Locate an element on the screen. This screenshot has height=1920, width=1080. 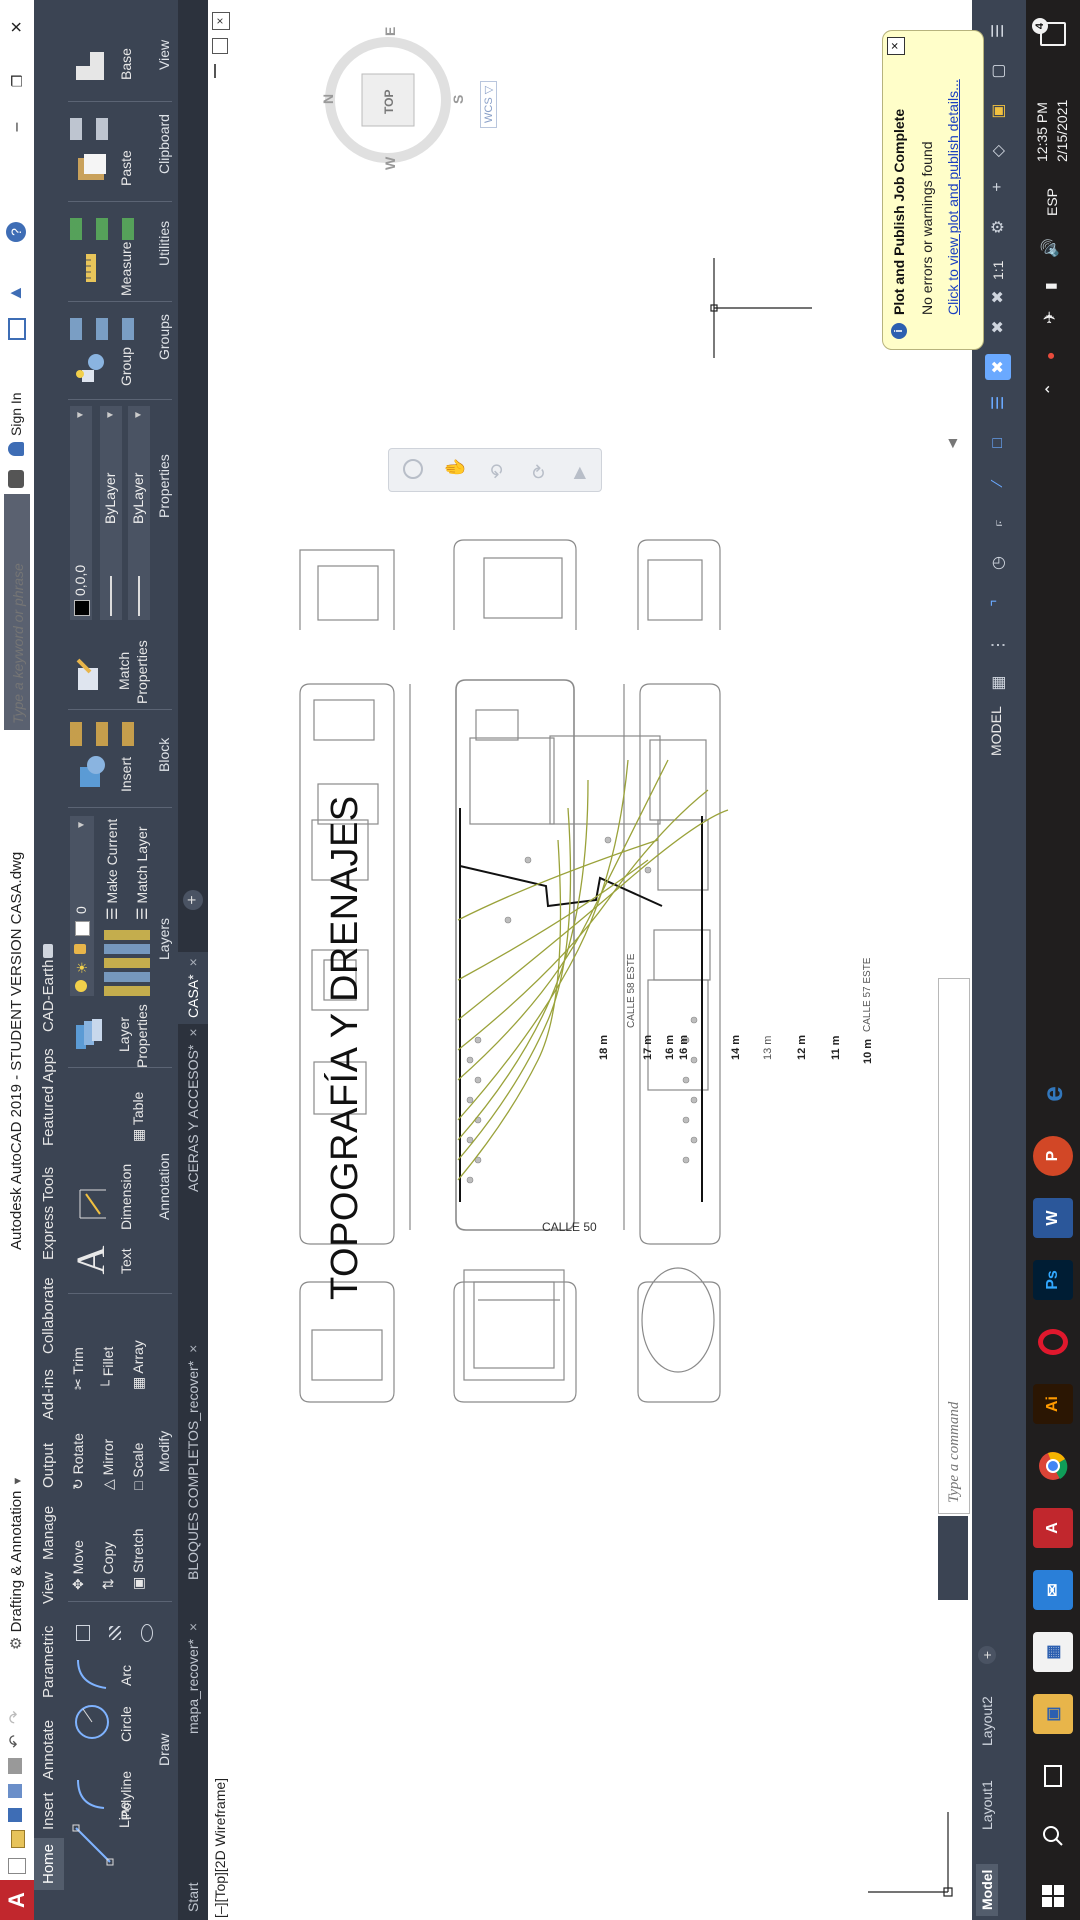
layout-tab-model: Model is located at coordinates (987, 1889).